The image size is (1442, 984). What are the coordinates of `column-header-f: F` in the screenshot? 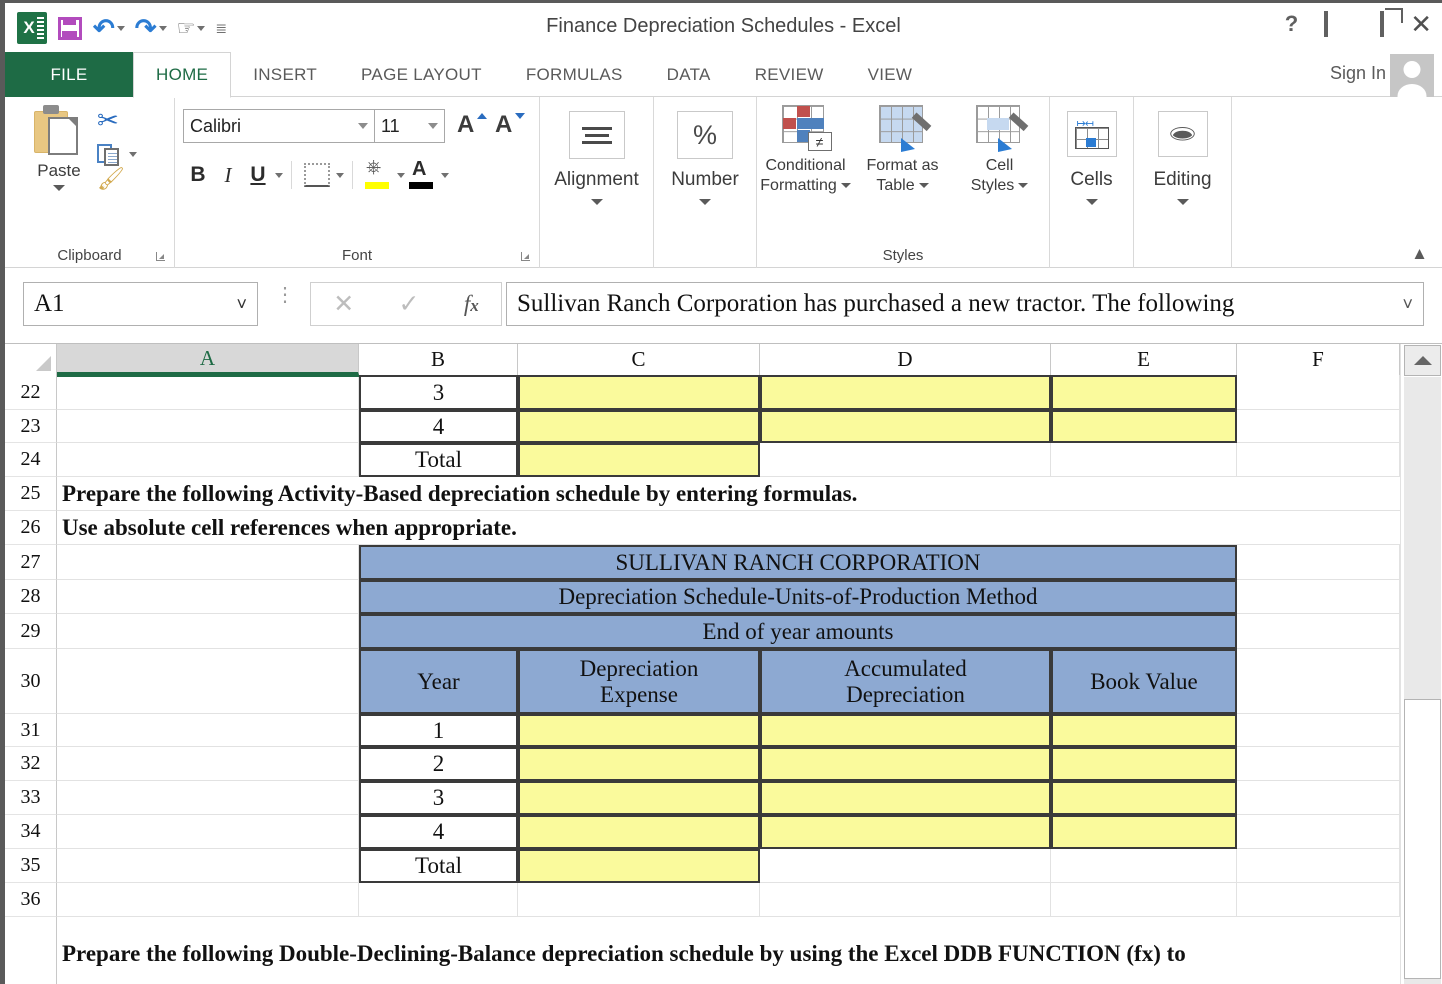 It's located at (1318, 359).